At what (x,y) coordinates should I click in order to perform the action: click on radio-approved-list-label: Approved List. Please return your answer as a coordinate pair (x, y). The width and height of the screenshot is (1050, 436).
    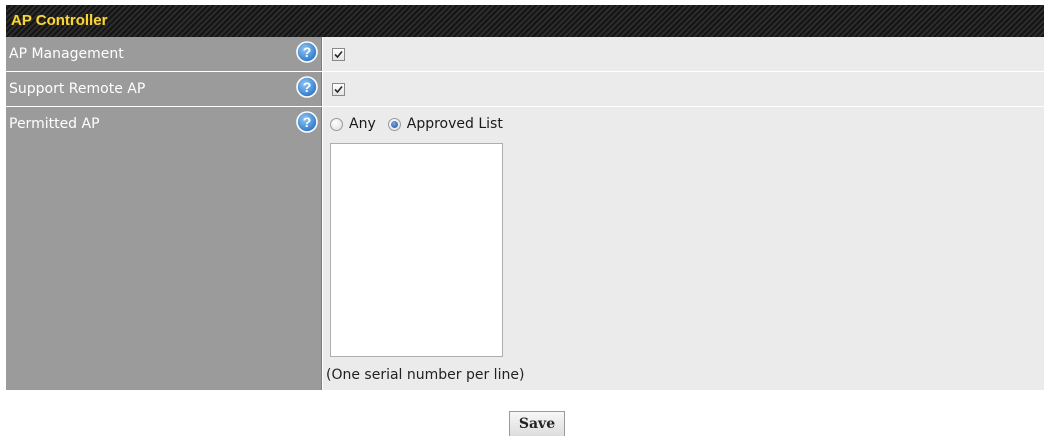
    Looking at the image, I should click on (455, 124).